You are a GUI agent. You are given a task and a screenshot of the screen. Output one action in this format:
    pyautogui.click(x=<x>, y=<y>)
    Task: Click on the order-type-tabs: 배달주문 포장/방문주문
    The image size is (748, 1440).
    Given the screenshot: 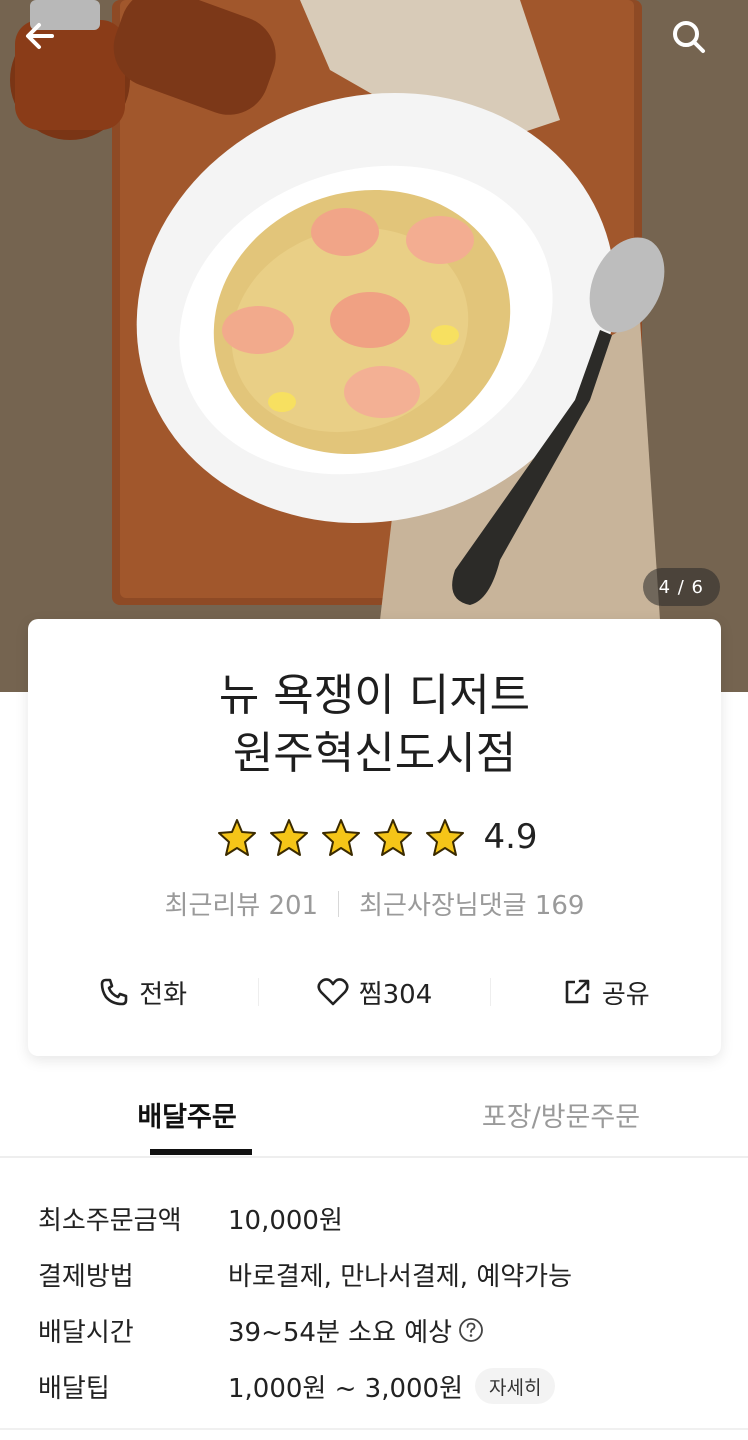 What is the action you would take?
    pyautogui.click(x=374, y=1124)
    